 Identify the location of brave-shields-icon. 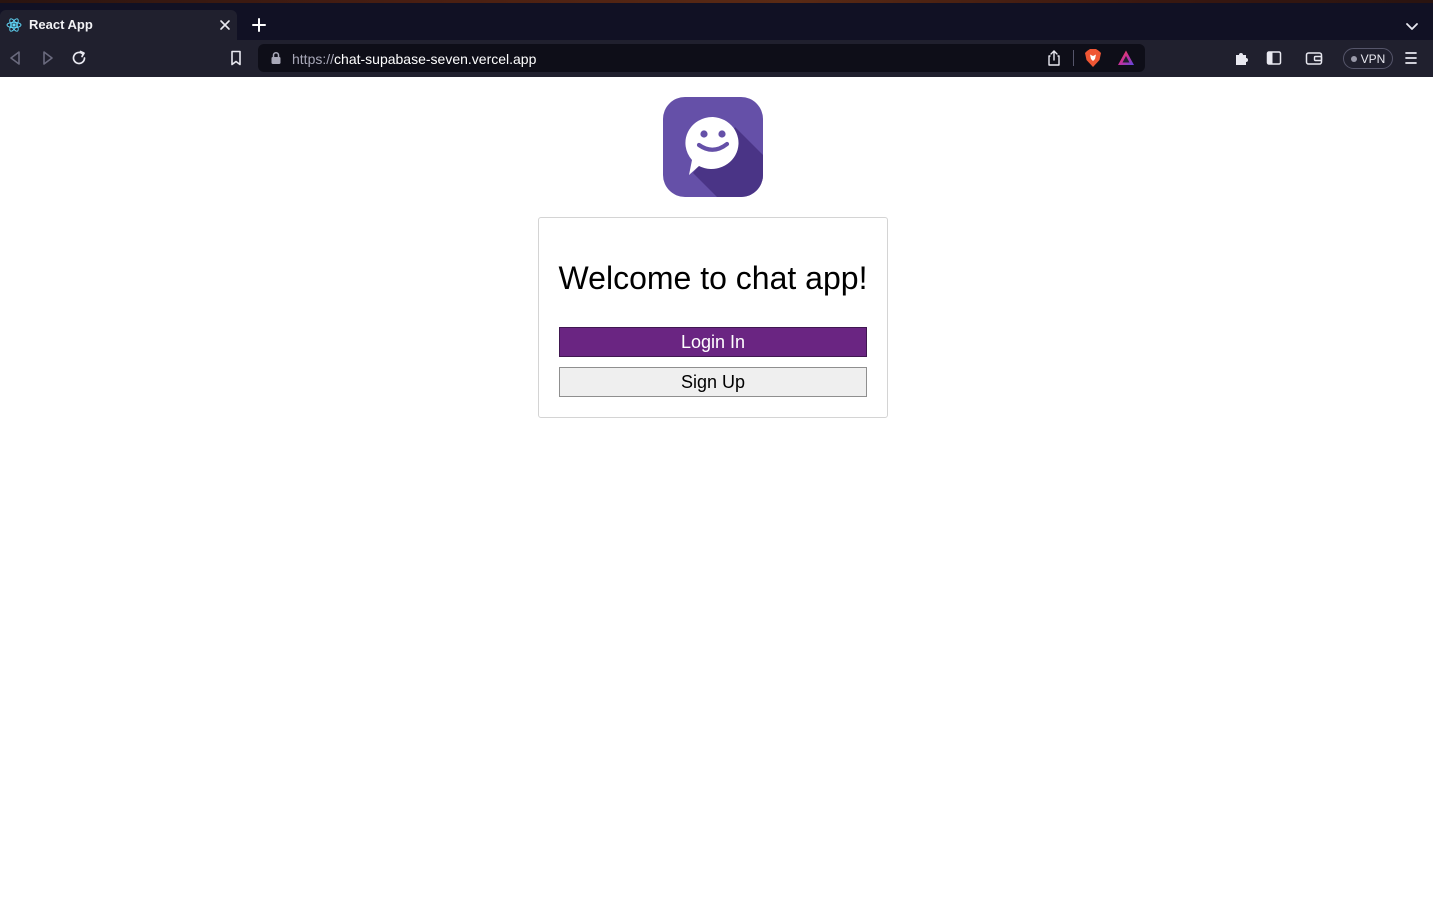
(1093, 58).